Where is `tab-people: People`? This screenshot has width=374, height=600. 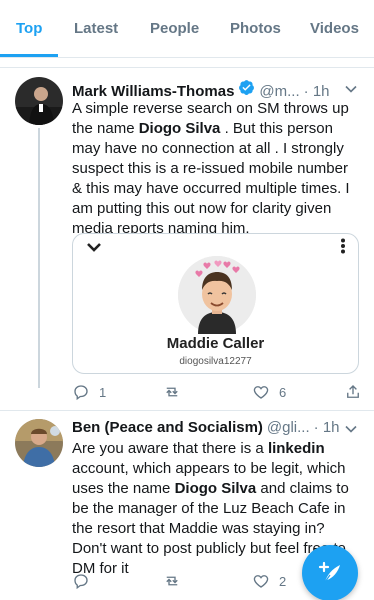 tab-people: People is located at coordinates (174, 28).